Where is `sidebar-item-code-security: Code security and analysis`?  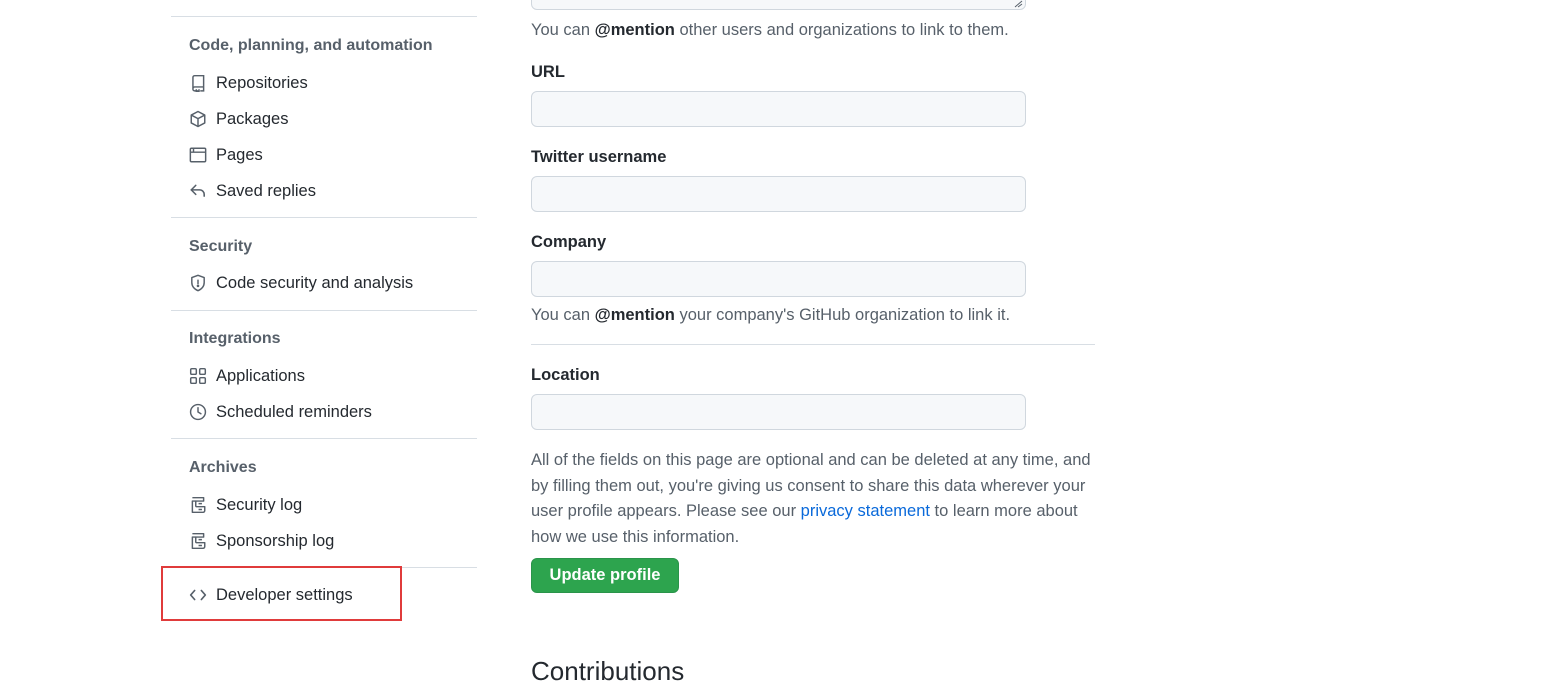 sidebar-item-code-security: Code security and analysis is located at coordinates (324, 283).